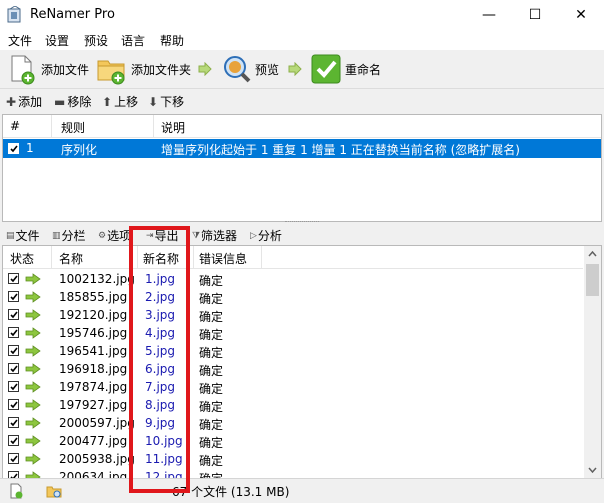 Image resolution: width=604 pixels, height=503 pixels. I want to click on file-row: 2000597.jpg 9.jpg 确定, so click(293, 423).